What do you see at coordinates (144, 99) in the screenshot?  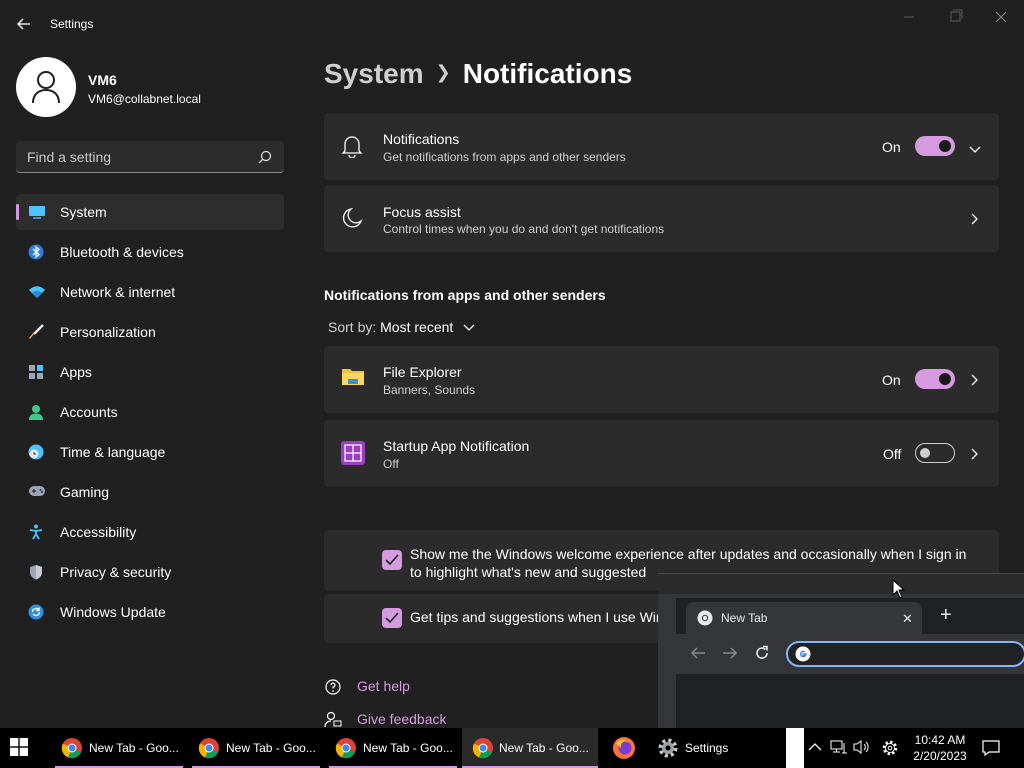 I see `user-email: VM6@collabnet.local` at bounding box center [144, 99].